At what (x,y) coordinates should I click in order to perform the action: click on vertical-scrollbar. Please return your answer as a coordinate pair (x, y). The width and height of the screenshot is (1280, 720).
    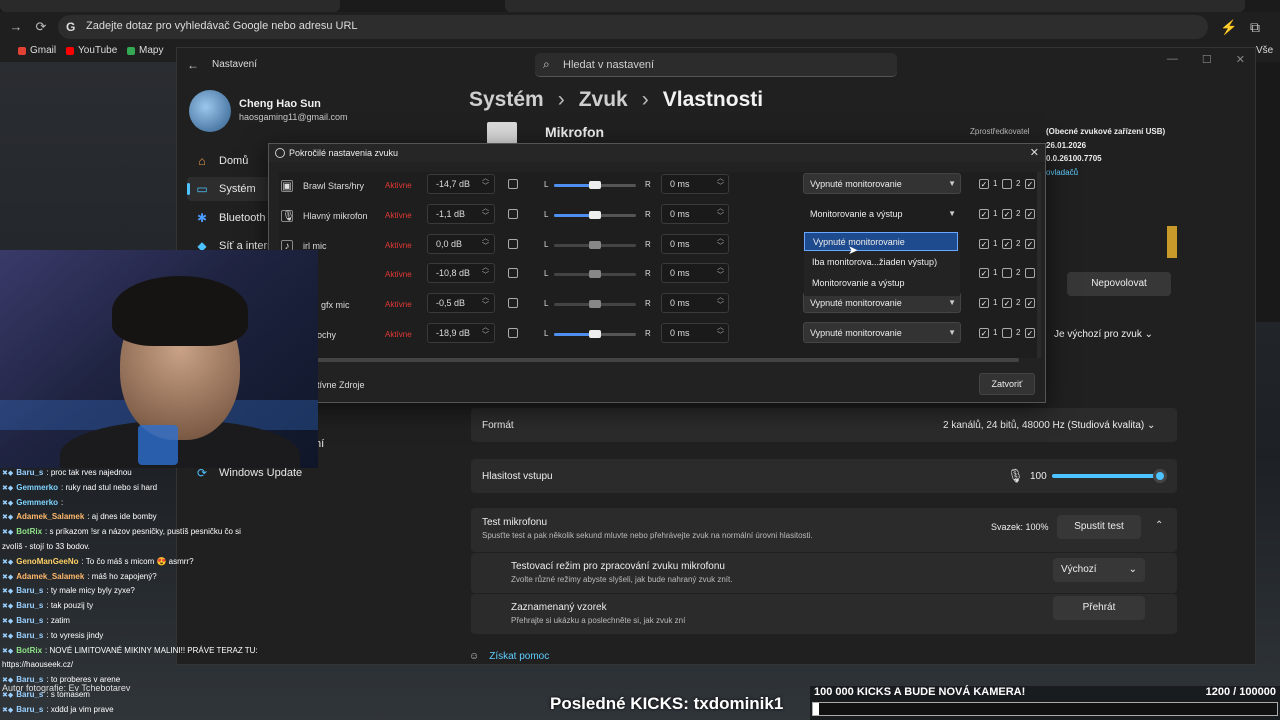
    Looking at the image, I should click on (1039, 265).